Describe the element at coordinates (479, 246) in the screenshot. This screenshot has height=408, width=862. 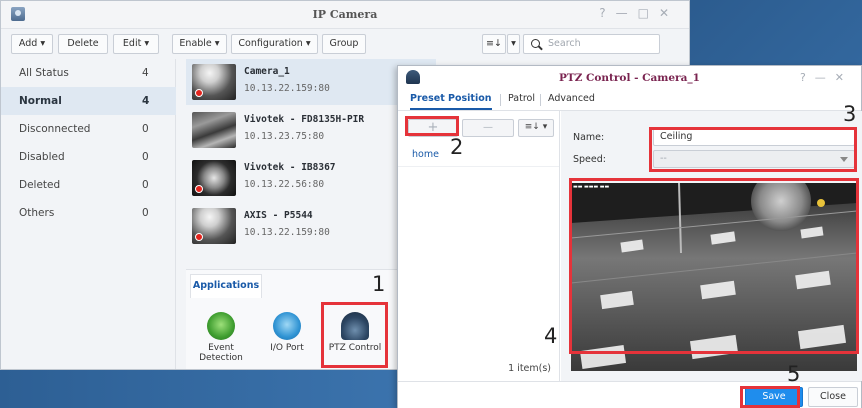
I see `preset-list-pane: + — ≡↓ ▾ home 1 item(s)` at that location.